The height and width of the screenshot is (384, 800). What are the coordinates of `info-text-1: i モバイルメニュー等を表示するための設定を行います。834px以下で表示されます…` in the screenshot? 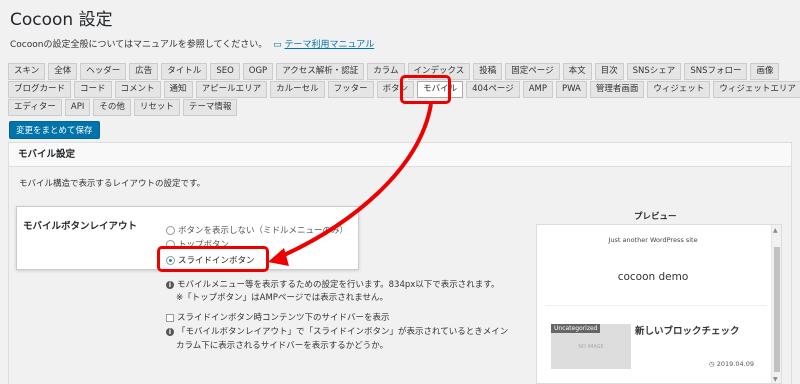 It's located at (332, 284).